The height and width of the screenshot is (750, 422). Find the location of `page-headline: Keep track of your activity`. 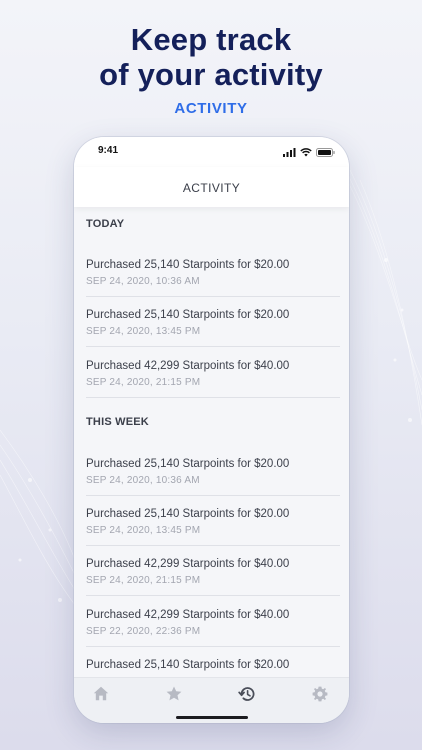

page-headline: Keep track of your activity is located at coordinates (211, 57).